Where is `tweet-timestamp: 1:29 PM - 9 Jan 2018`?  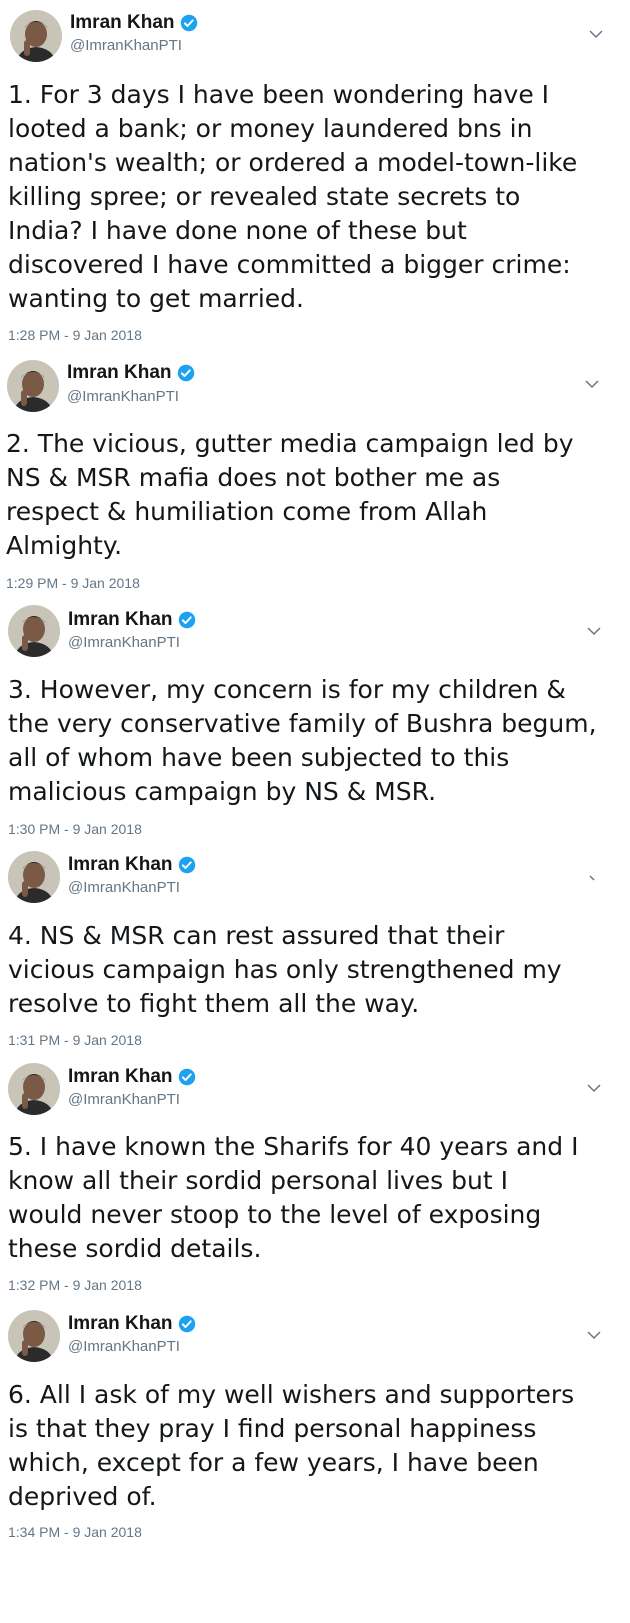
tweet-timestamp: 1:29 PM - 9 Jan 2018 is located at coordinates (73, 583).